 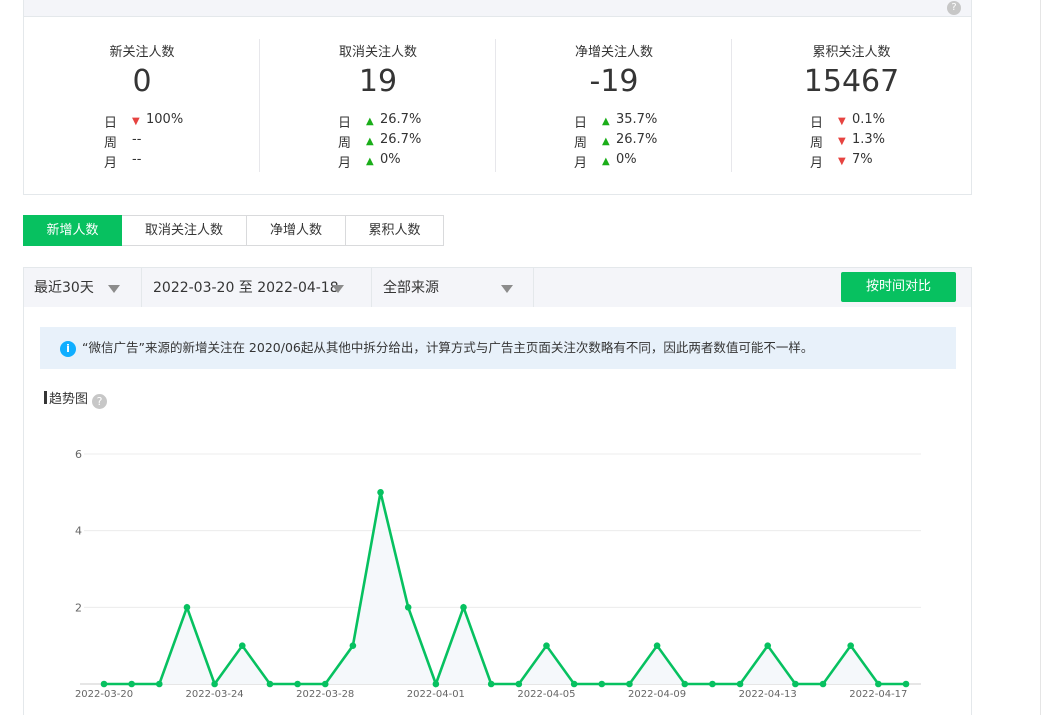 I want to click on tab-4: 累积人数, so click(x=395, y=230).